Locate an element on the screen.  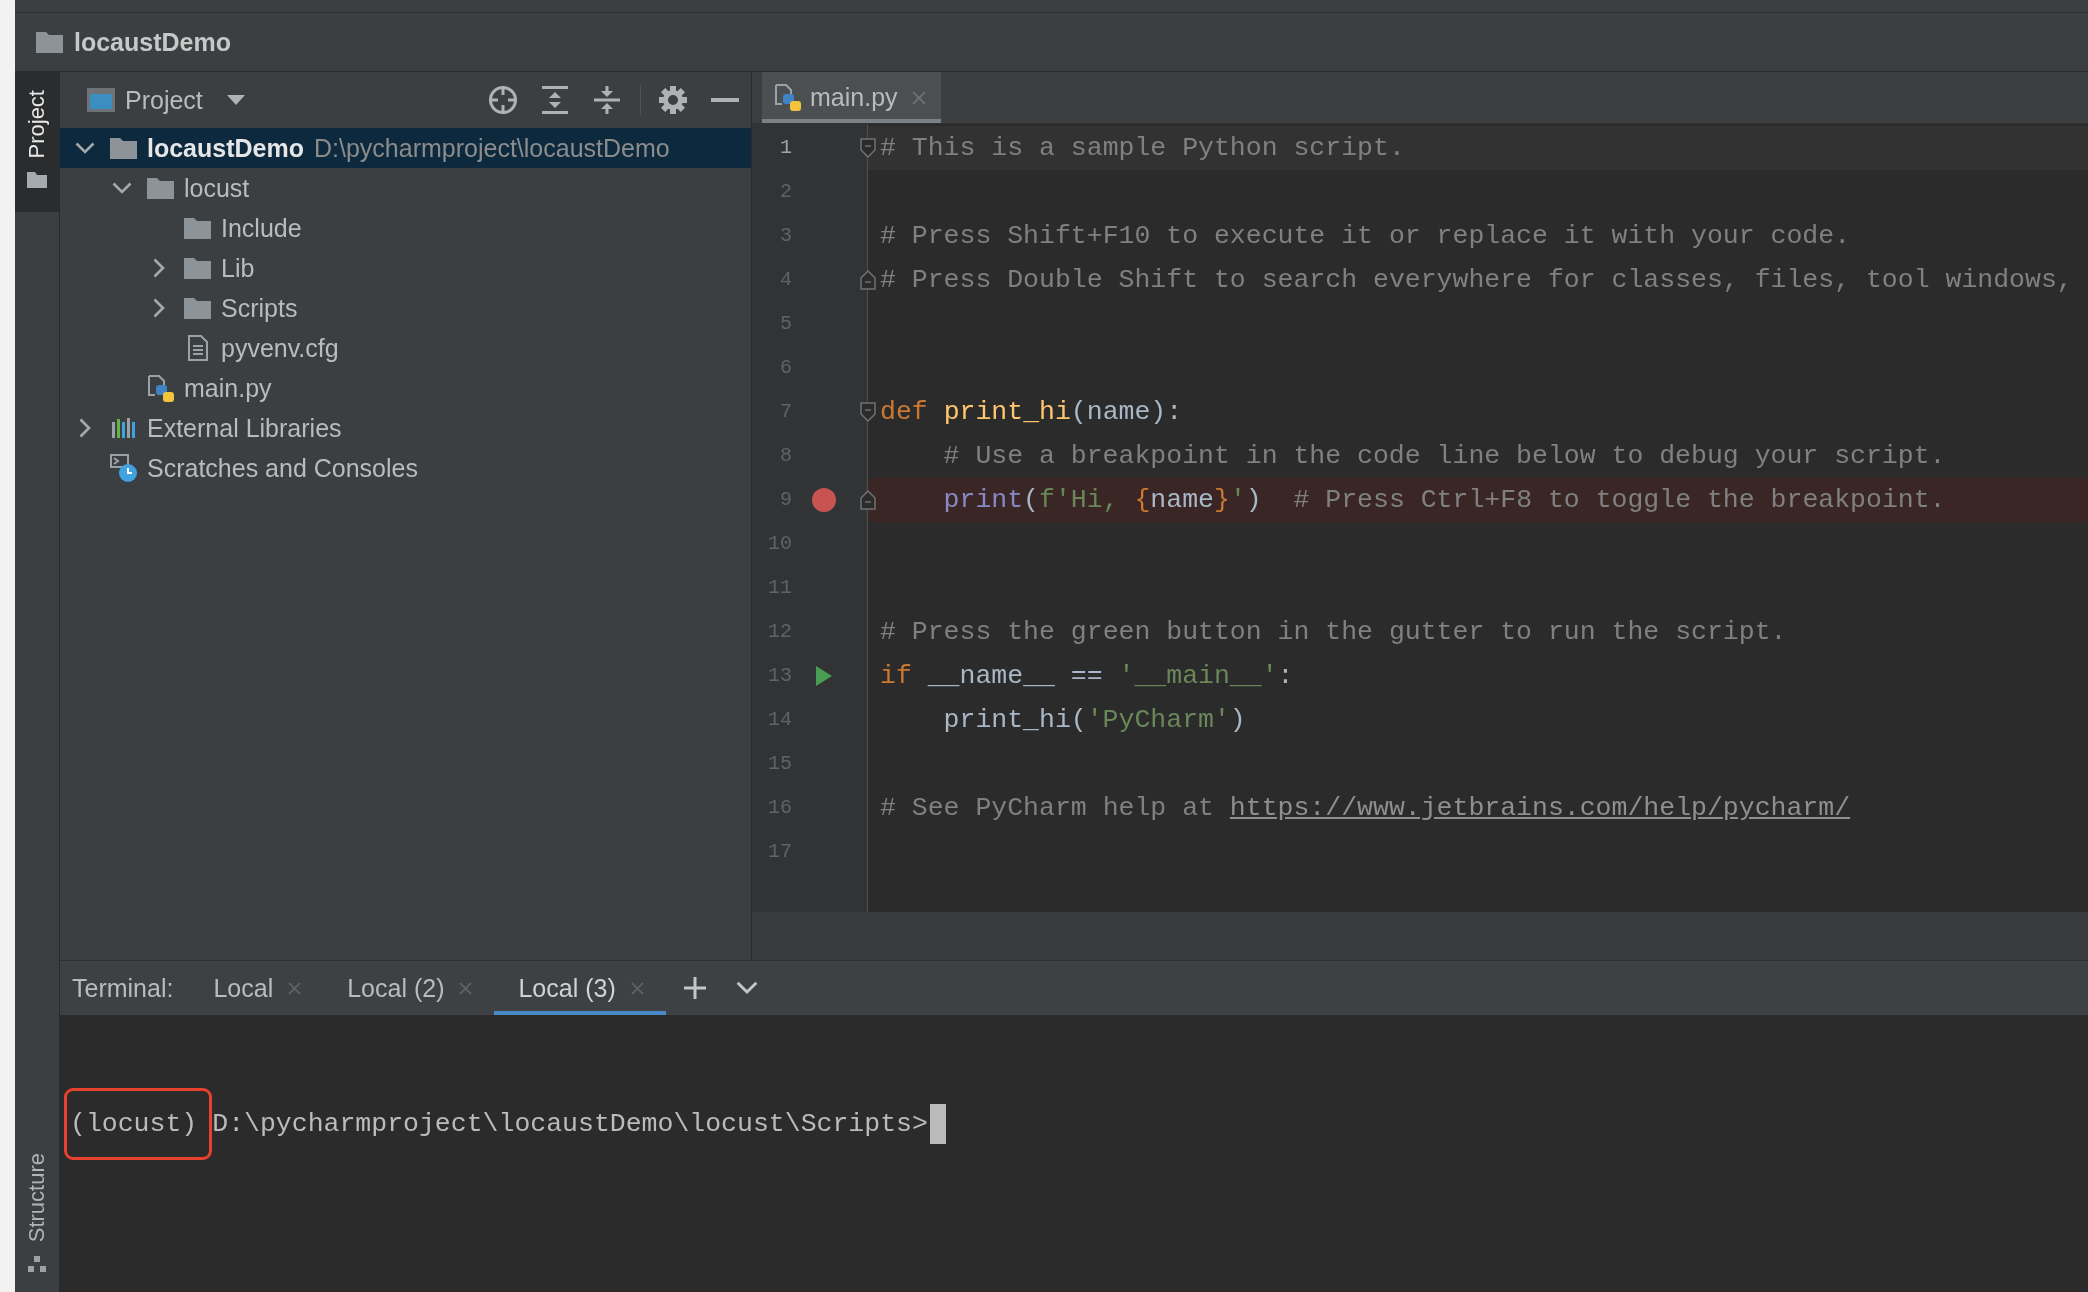
minus-icon is located at coordinates (725, 100).